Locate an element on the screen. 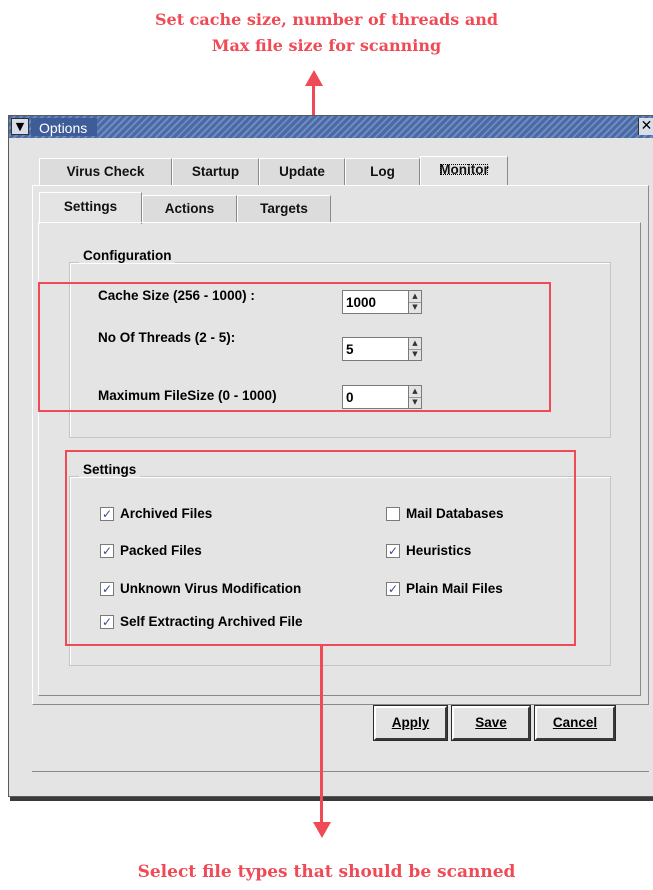  save-button: Save is located at coordinates (491, 723).